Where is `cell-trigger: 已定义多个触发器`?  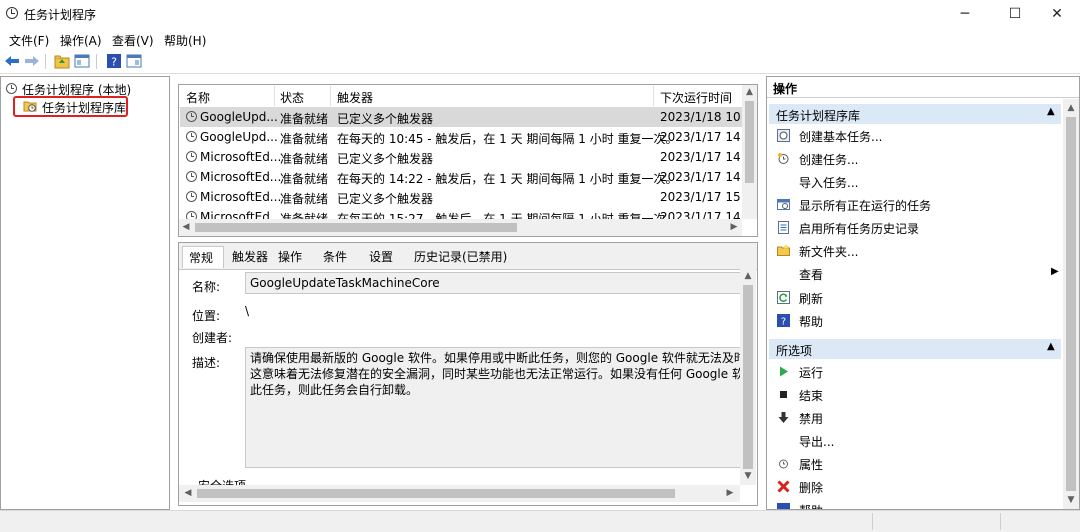
cell-trigger: 已定义多个触发器 is located at coordinates (385, 199).